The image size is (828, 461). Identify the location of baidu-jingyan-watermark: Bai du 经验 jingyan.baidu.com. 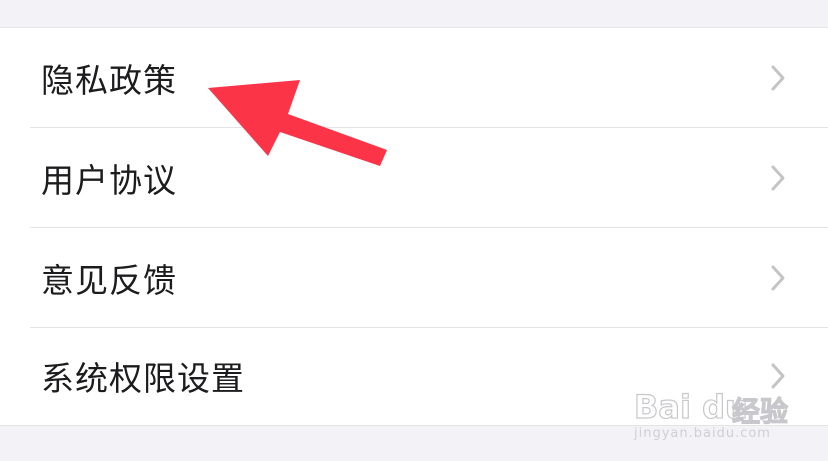
(712, 409).